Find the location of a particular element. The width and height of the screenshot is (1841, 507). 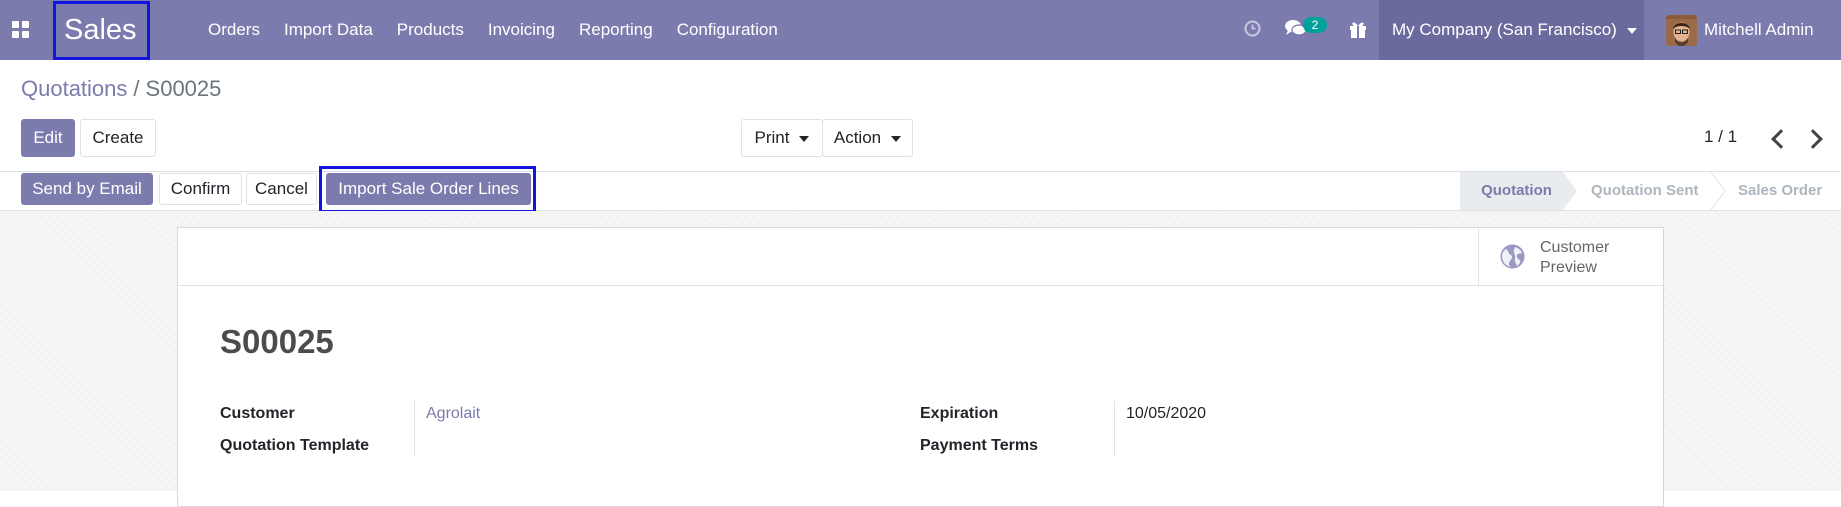

action-label: Action is located at coordinates (857, 137).